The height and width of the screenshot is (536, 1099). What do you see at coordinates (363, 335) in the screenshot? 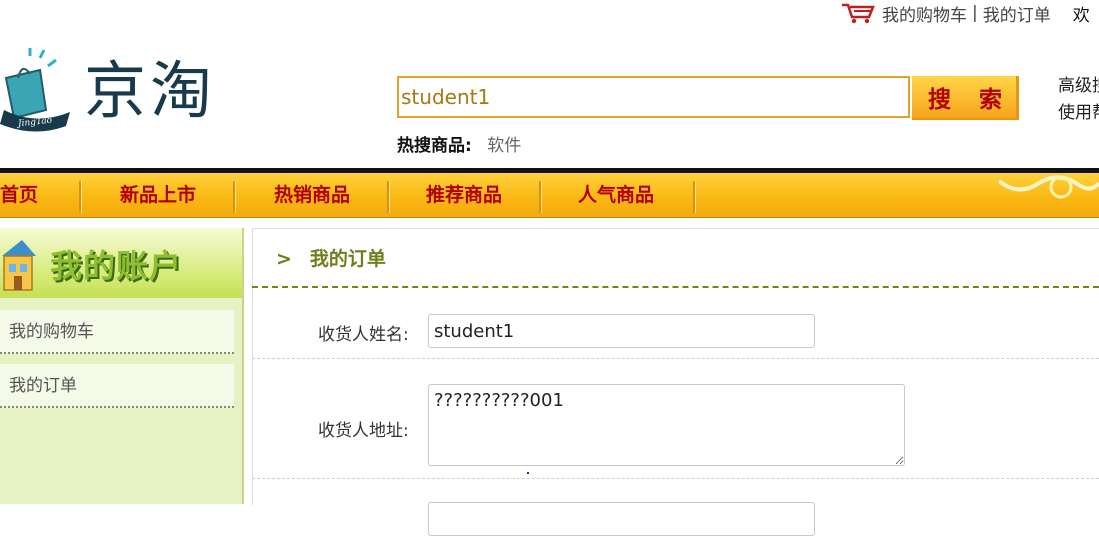
I see `receiver-name-label: 收货人姓名:` at bounding box center [363, 335].